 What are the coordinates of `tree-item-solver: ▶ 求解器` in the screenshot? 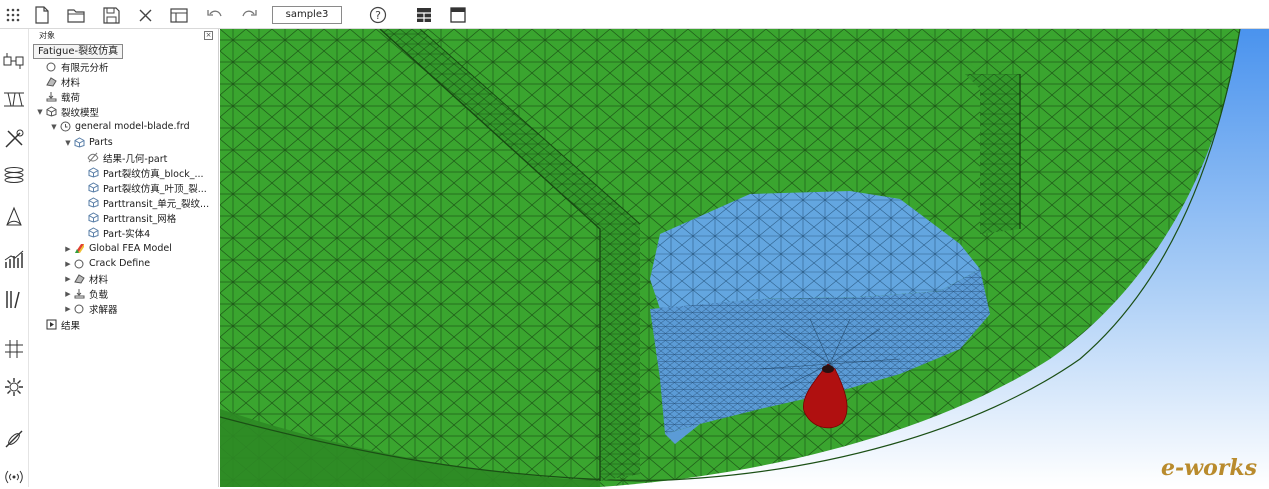 It's located at (90, 308).